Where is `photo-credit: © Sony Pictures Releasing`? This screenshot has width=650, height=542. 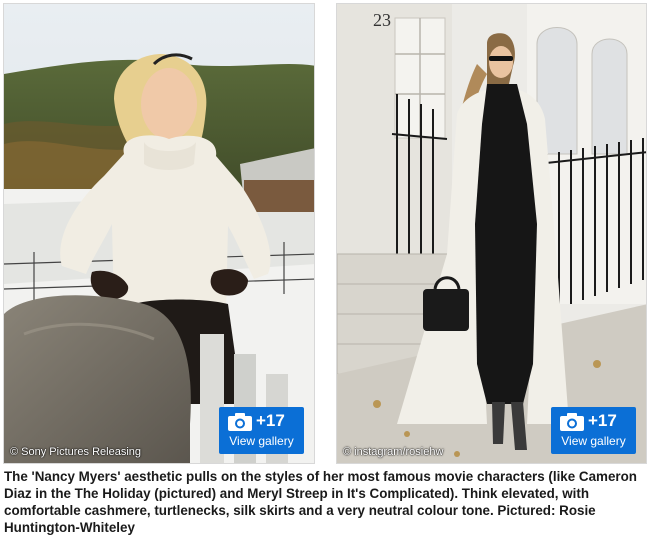
photo-credit: © Sony Pictures Releasing is located at coordinates (76, 452).